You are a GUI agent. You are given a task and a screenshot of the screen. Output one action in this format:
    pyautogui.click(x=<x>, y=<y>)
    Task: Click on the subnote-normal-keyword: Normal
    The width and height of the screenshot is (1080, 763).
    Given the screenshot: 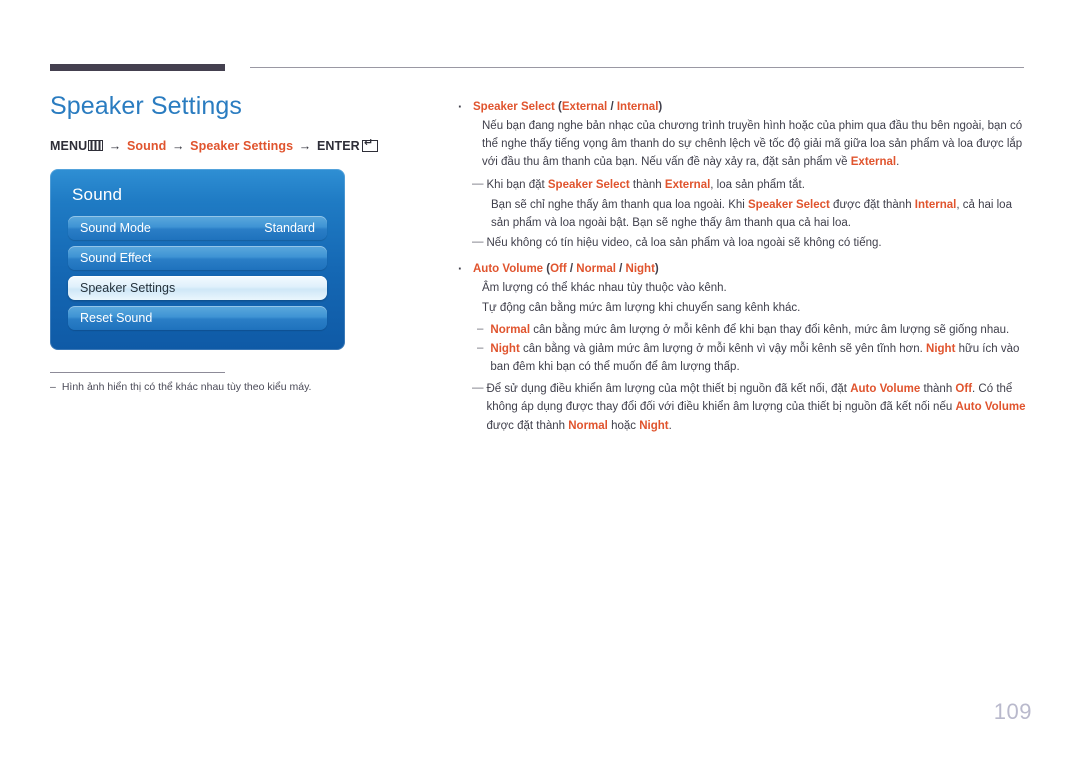 What is the action you would take?
    pyautogui.click(x=510, y=329)
    